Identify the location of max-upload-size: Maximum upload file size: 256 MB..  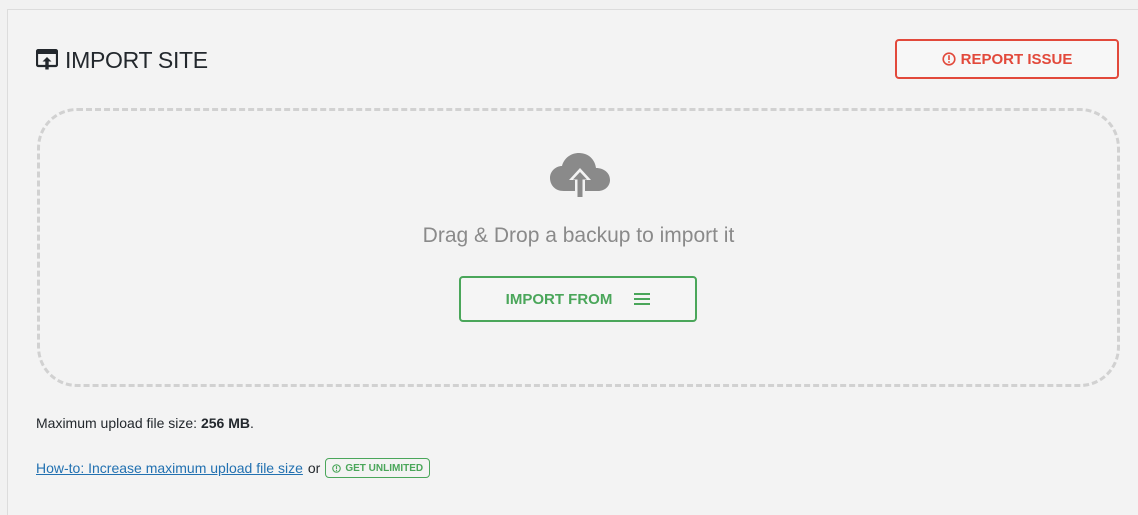
(145, 423).